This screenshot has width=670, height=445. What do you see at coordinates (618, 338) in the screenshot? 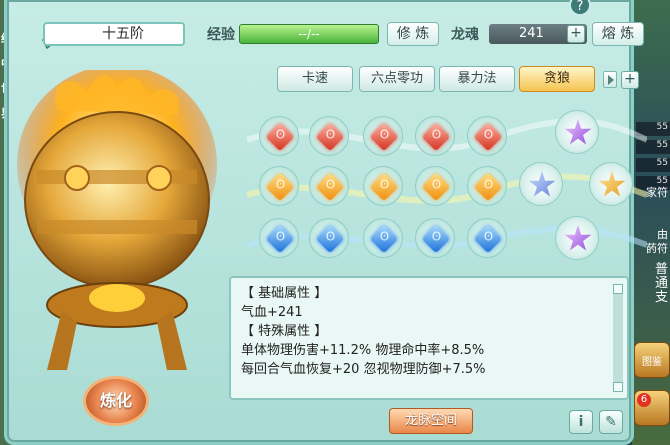
I see `attr-scrollbar` at bounding box center [618, 338].